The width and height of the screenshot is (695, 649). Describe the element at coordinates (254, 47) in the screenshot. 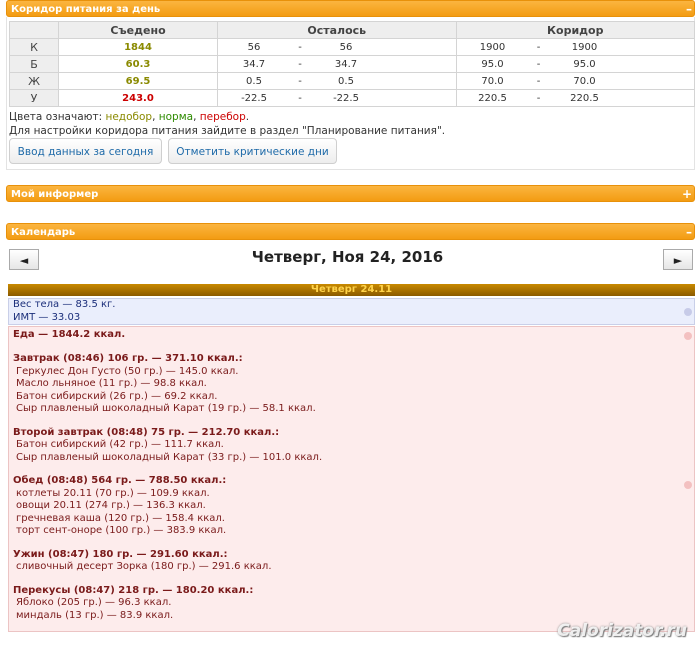

I see `left-min: 56` at that location.